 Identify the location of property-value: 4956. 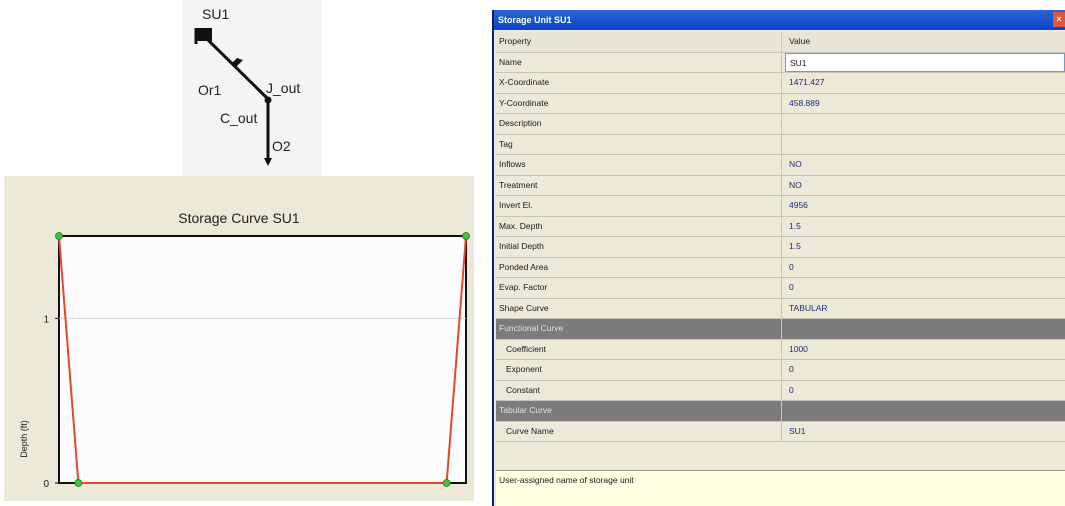
(925, 206).